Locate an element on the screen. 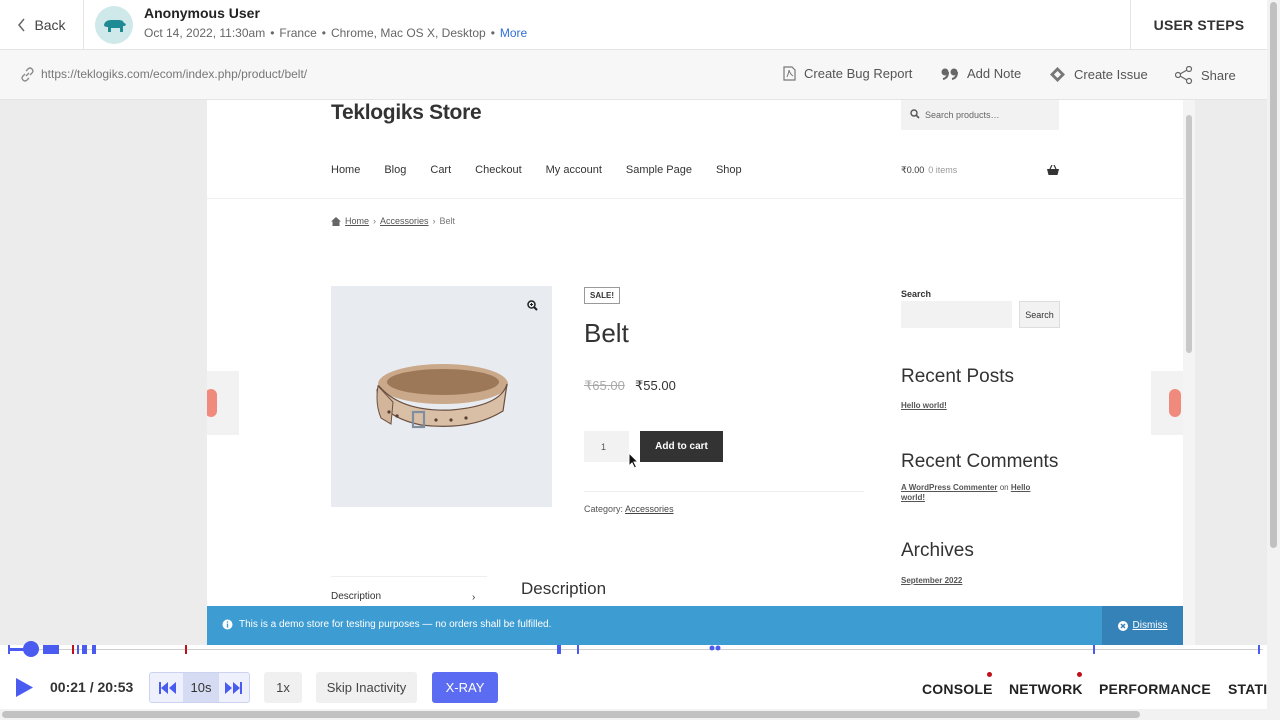 The width and height of the screenshot is (1280, 720). more-link: More is located at coordinates (513, 33).